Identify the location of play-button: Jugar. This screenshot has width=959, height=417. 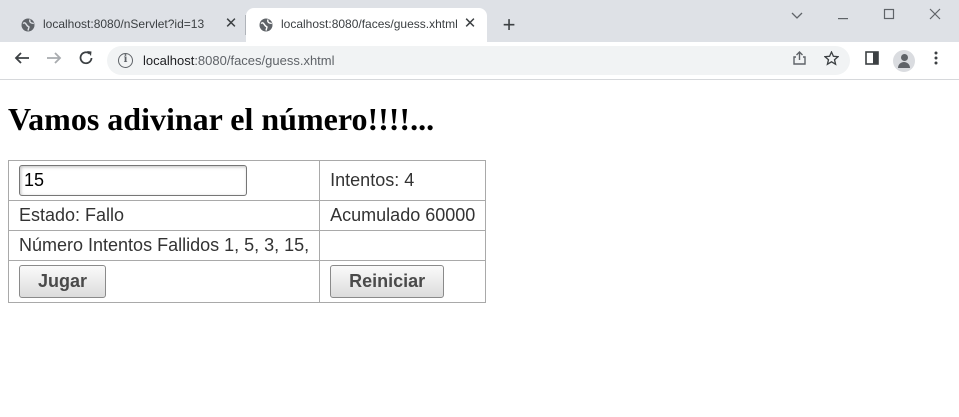
(63, 281).